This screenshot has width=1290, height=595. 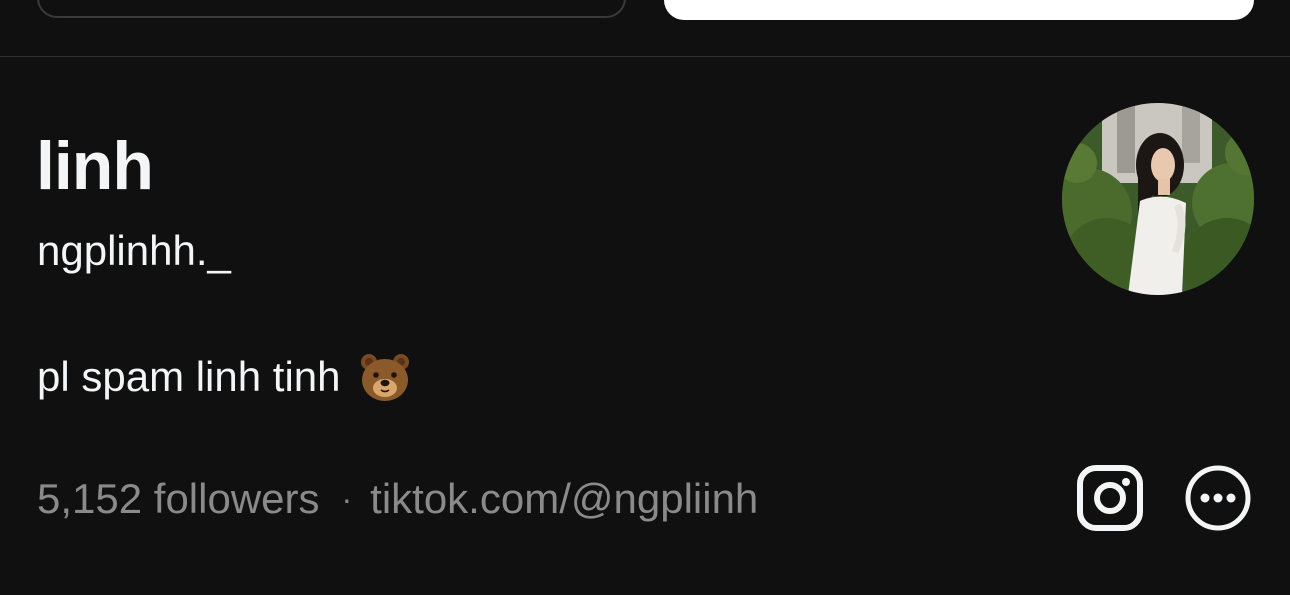 I want to click on profile-link: tiktok.com/@ngpliinh, so click(x=564, y=499).